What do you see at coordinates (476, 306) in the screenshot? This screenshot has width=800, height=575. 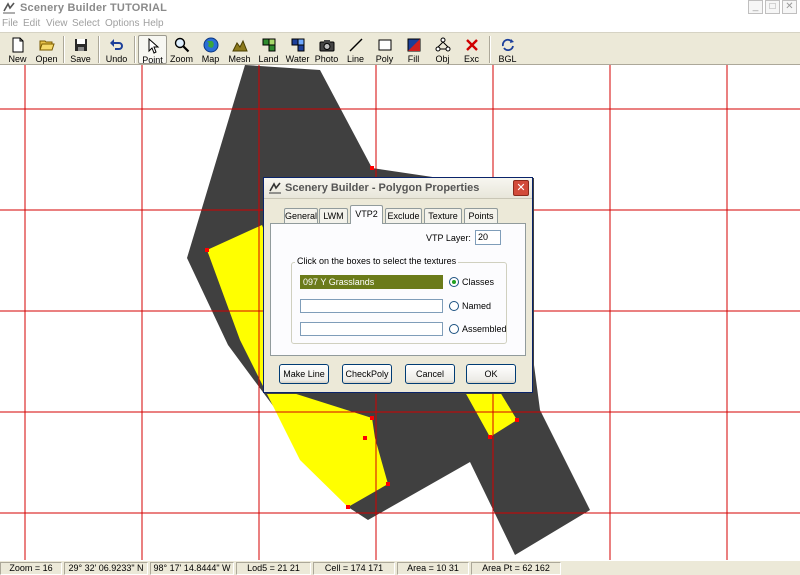 I see `named-radio-label: Named` at bounding box center [476, 306].